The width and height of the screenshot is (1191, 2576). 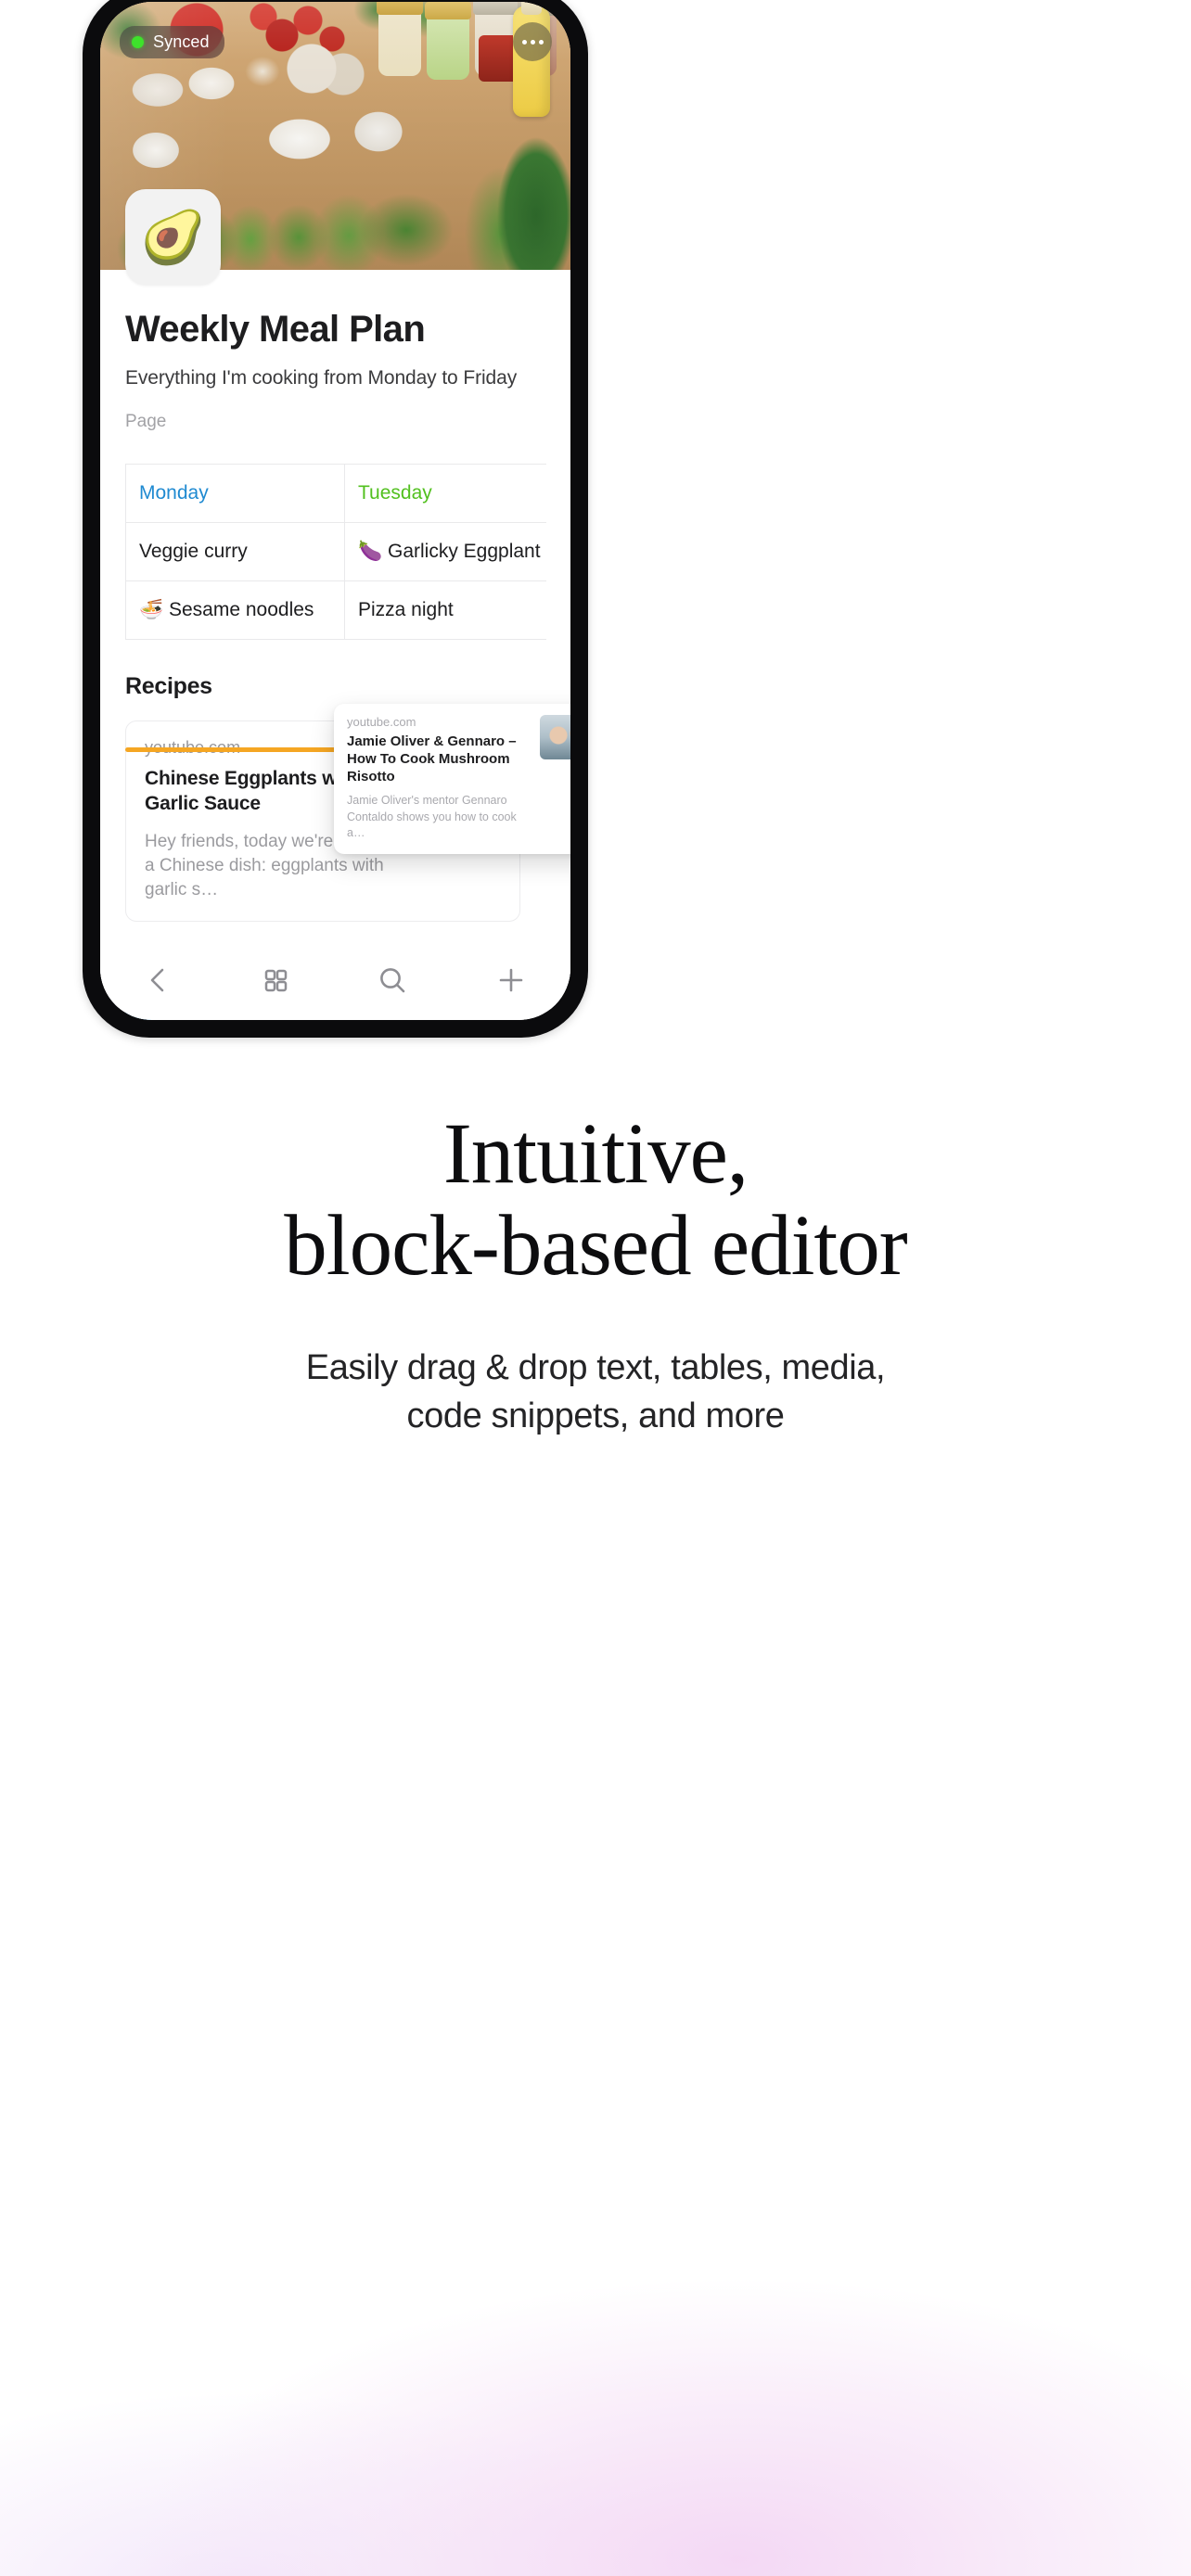 What do you see at coordinates (335, 330) in the screenshot?
I see `page-title: Weekly Meal Plan` at bounding box center [335, 330].